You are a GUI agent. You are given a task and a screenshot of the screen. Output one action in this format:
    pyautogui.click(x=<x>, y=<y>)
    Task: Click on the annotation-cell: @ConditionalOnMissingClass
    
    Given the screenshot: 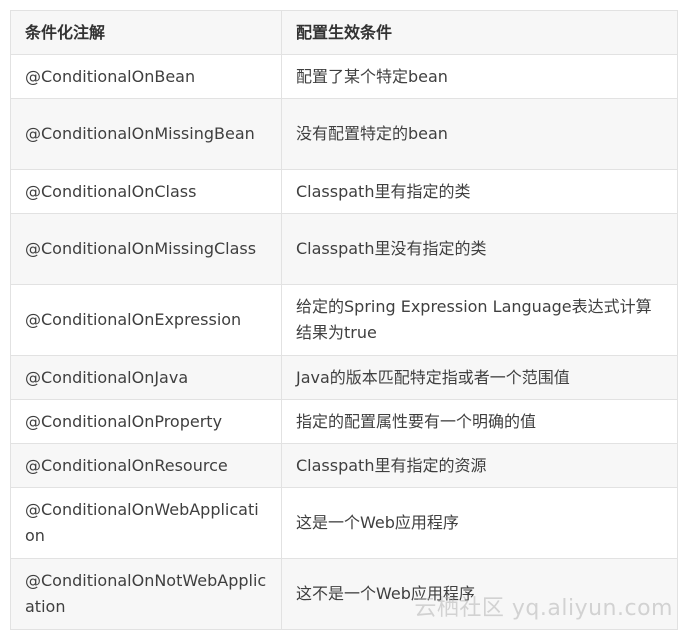 What is the action you would take?
    pyautogui.click(x=146, y=249)
    